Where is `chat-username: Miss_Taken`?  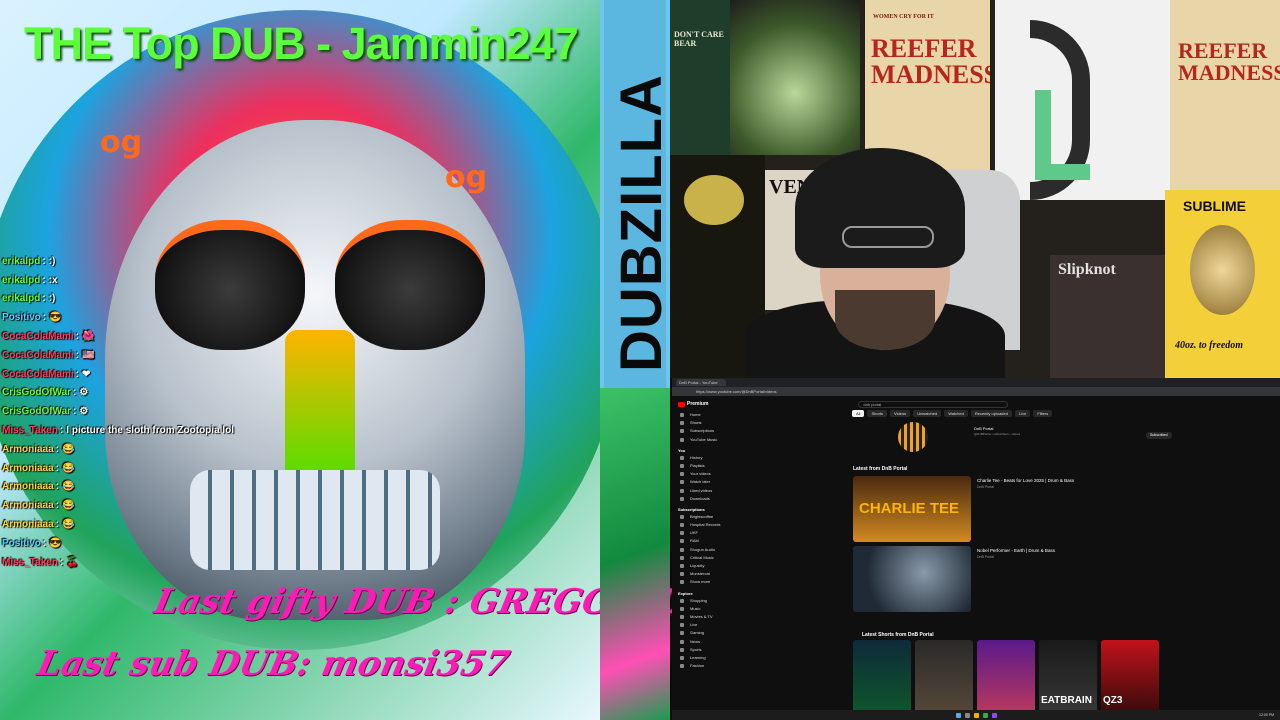 chat-username: Miss_Taken is located at coordinates (30, 431).